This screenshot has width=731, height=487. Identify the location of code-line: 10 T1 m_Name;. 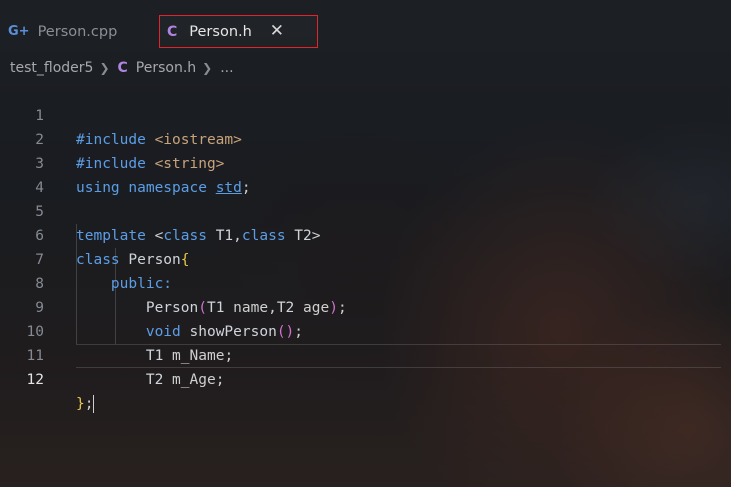
(365, 330).